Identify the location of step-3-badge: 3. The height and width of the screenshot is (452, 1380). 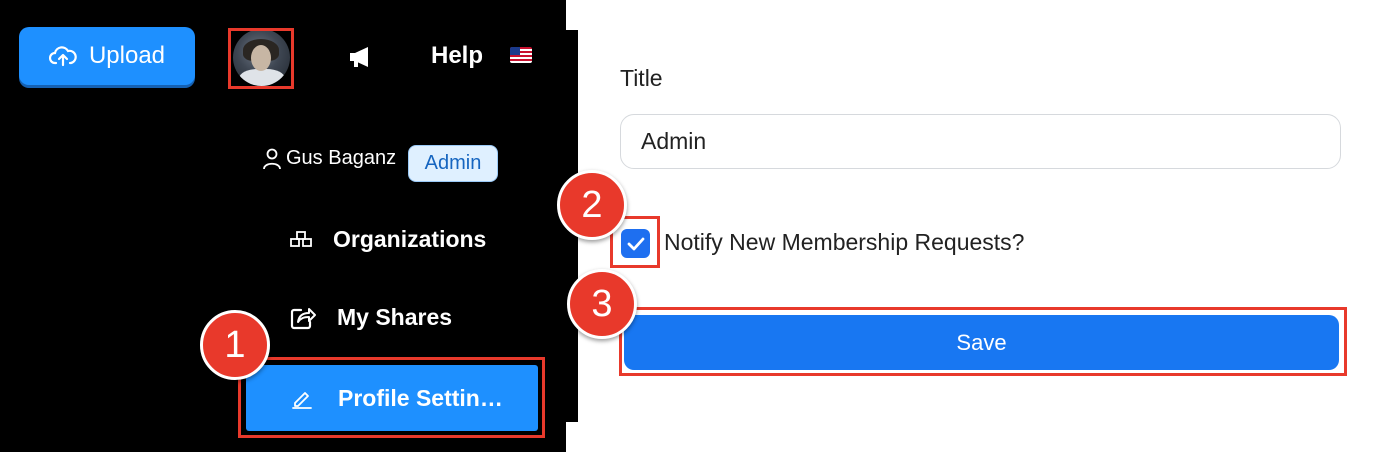
(602, 304).